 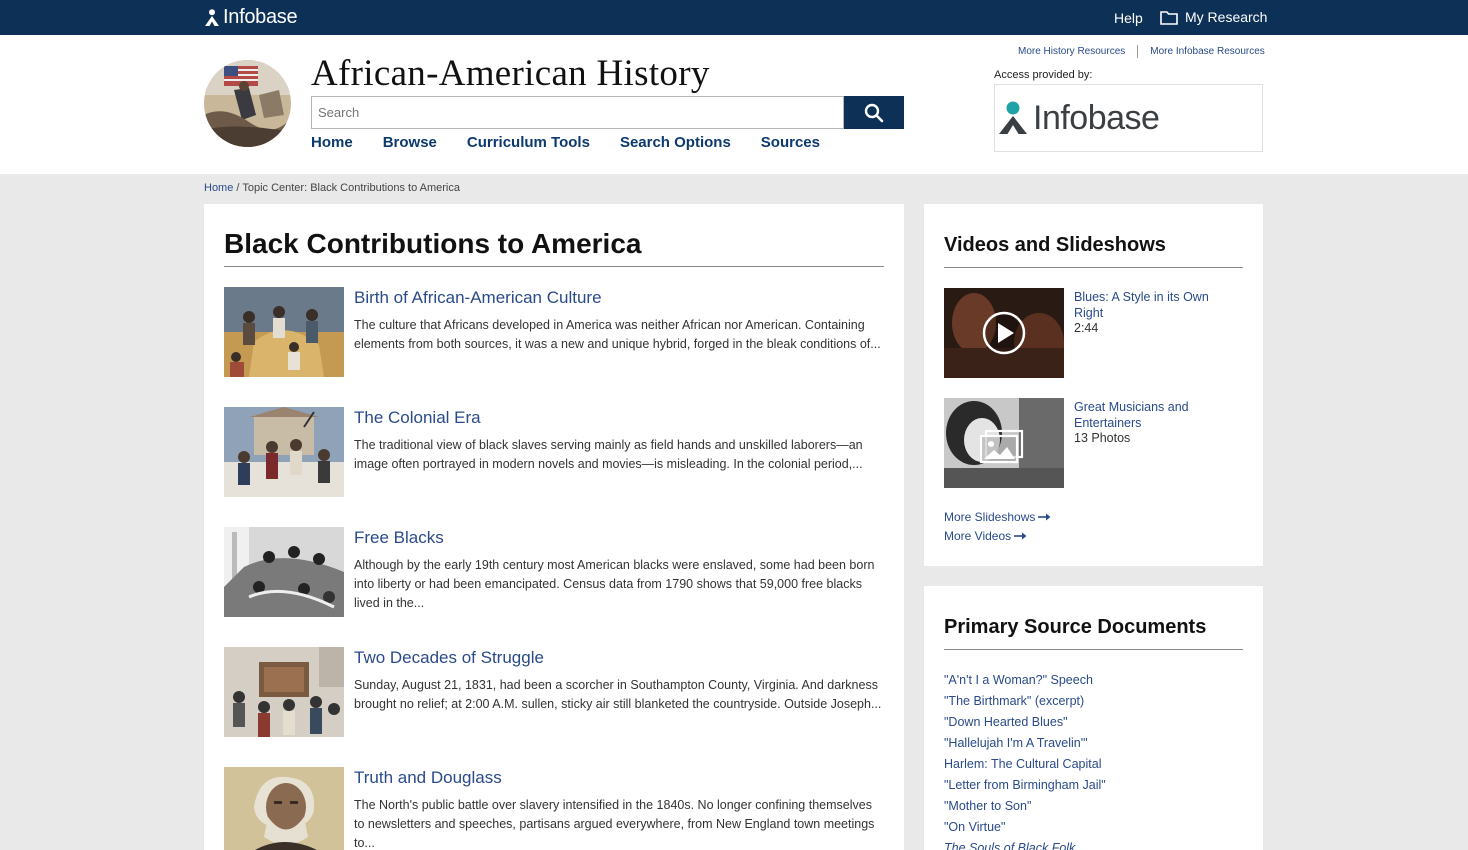 What do you see at coordinates (332, 142) in the screenshot?
I see `nav-home: Home` at bounding box center [332, 142].